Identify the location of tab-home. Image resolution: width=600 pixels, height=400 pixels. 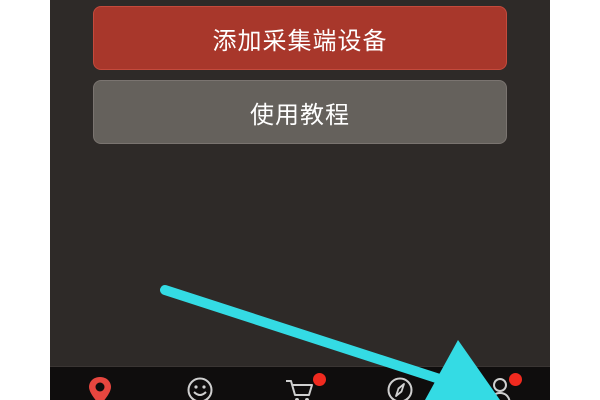
(100, 383).